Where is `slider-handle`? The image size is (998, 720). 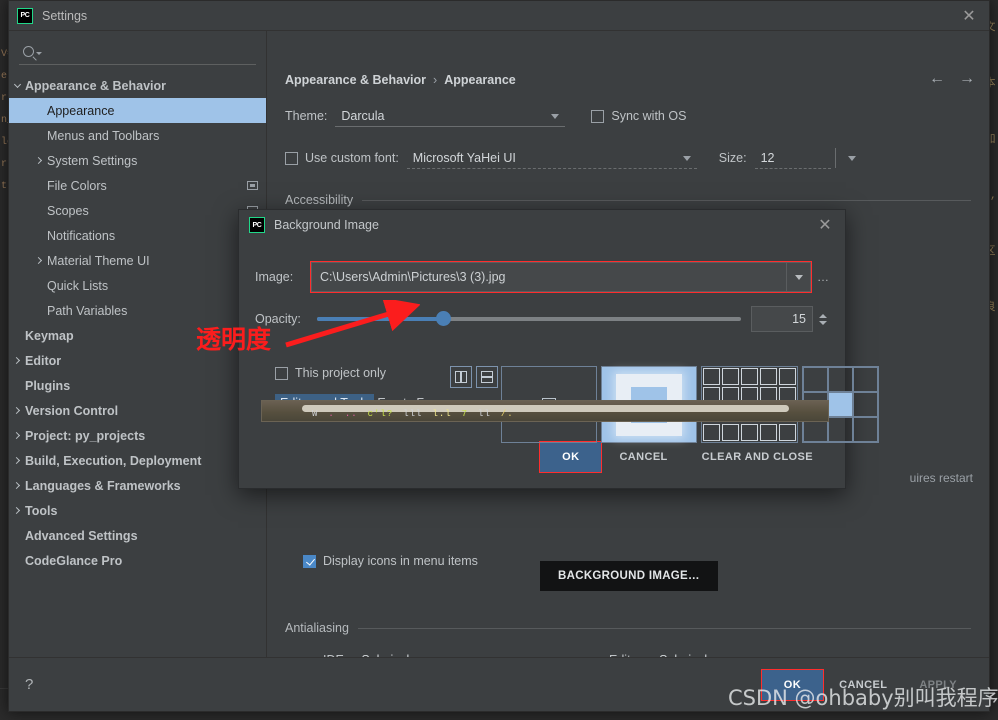 slider-handle is located at coordinates (443, 318).